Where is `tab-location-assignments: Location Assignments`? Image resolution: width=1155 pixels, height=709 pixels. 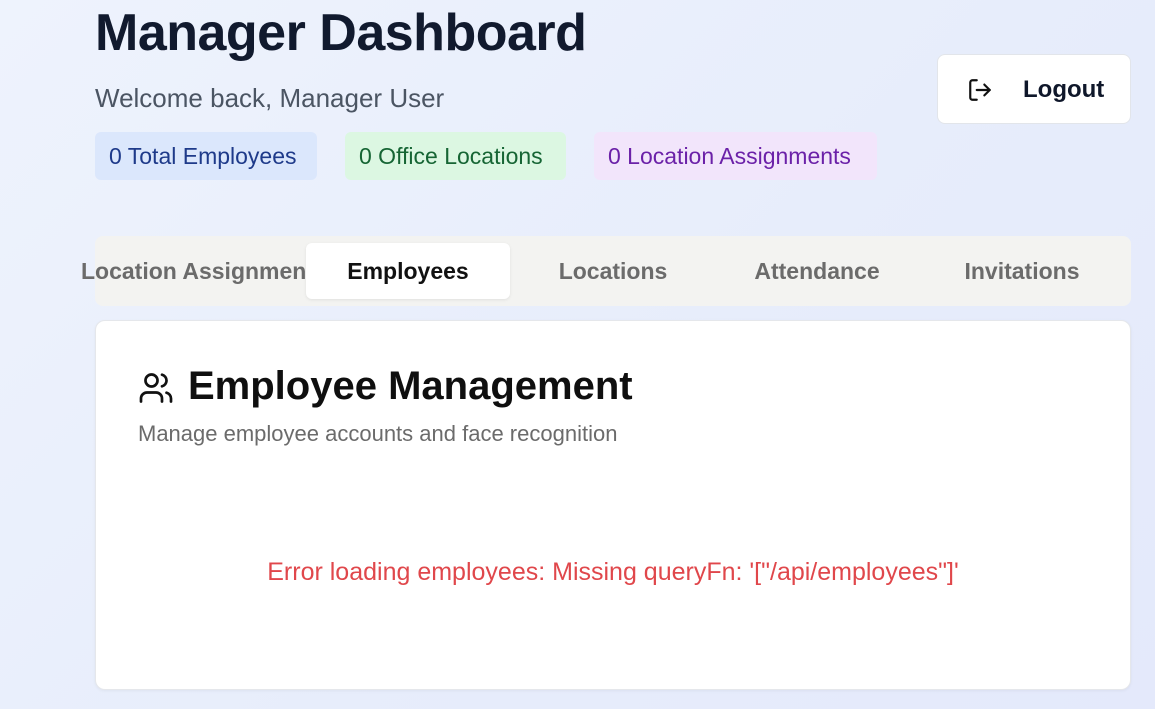
tab-location-assignments: Location Assignments is located at coordinates (194, 271).